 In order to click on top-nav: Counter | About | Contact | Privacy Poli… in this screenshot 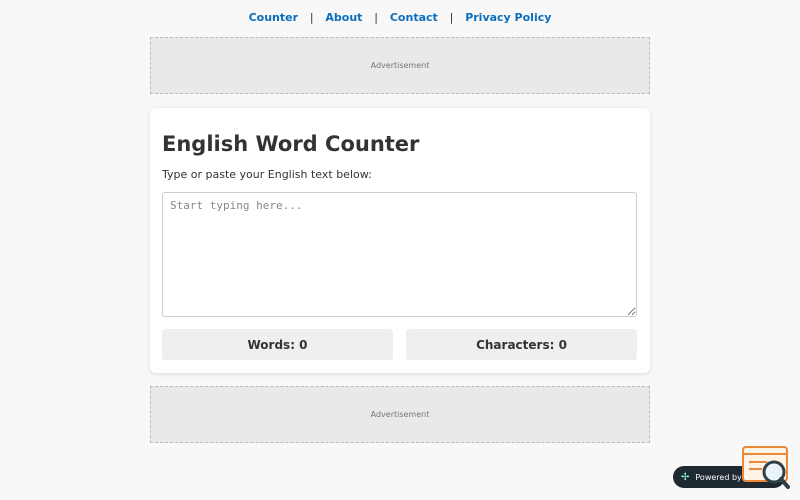, I will do `click(400, 18)`.